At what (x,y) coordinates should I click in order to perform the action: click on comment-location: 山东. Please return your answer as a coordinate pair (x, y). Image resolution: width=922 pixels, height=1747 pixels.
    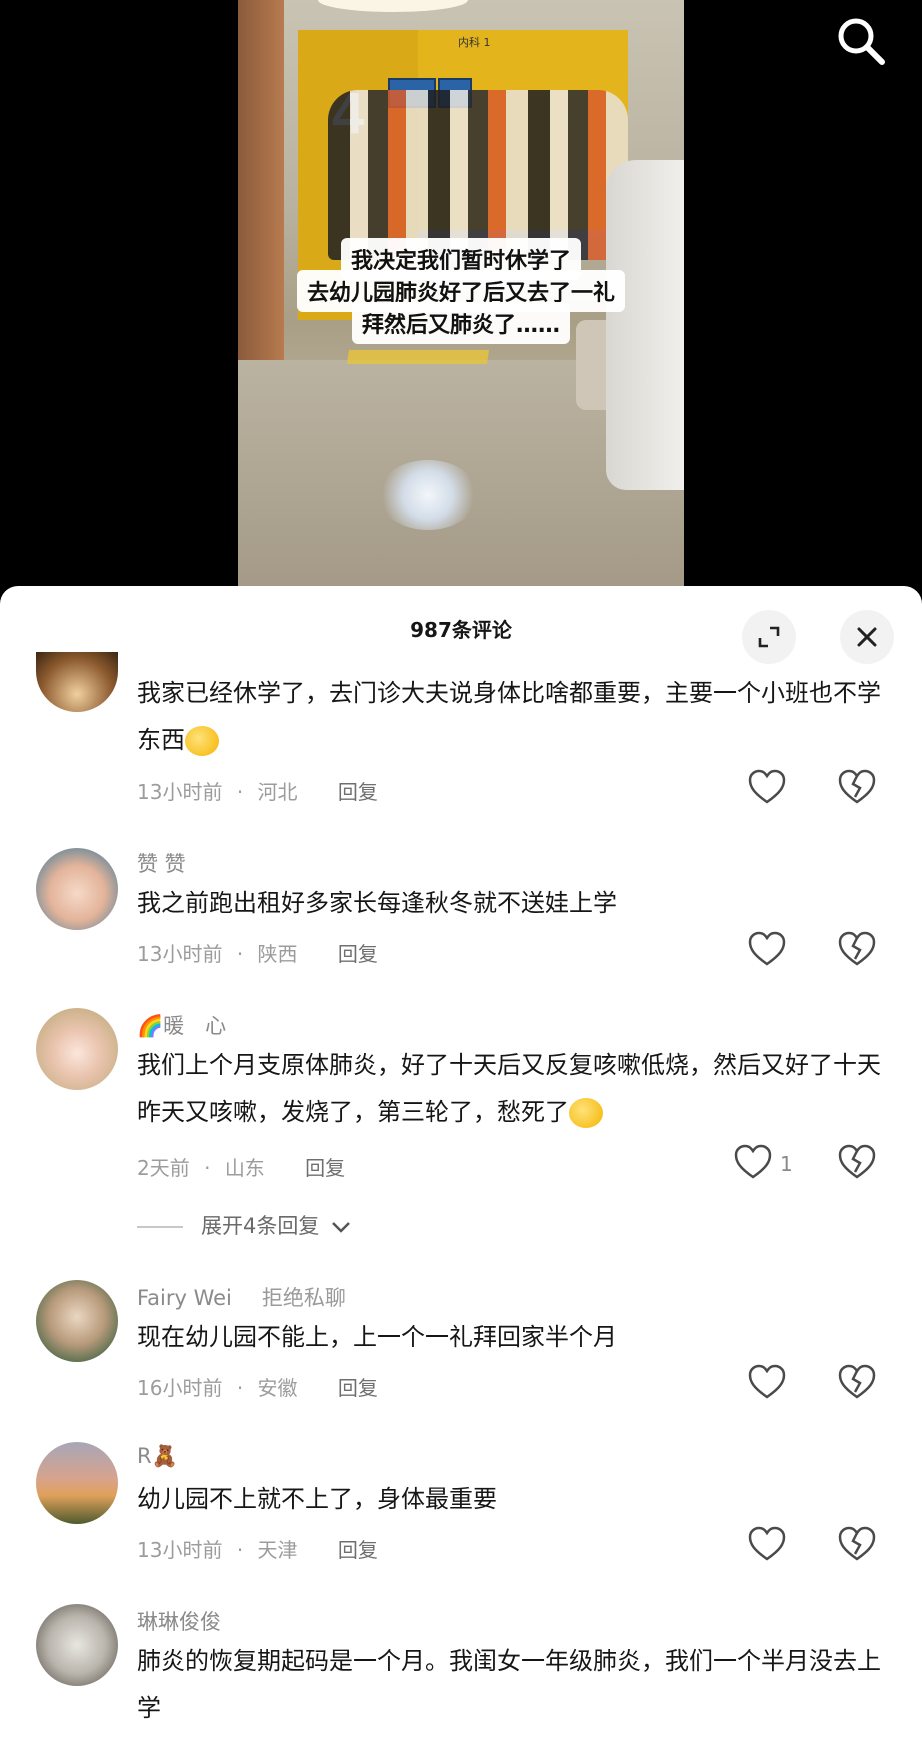
    Looking at the image, I should click on (244, 1168).